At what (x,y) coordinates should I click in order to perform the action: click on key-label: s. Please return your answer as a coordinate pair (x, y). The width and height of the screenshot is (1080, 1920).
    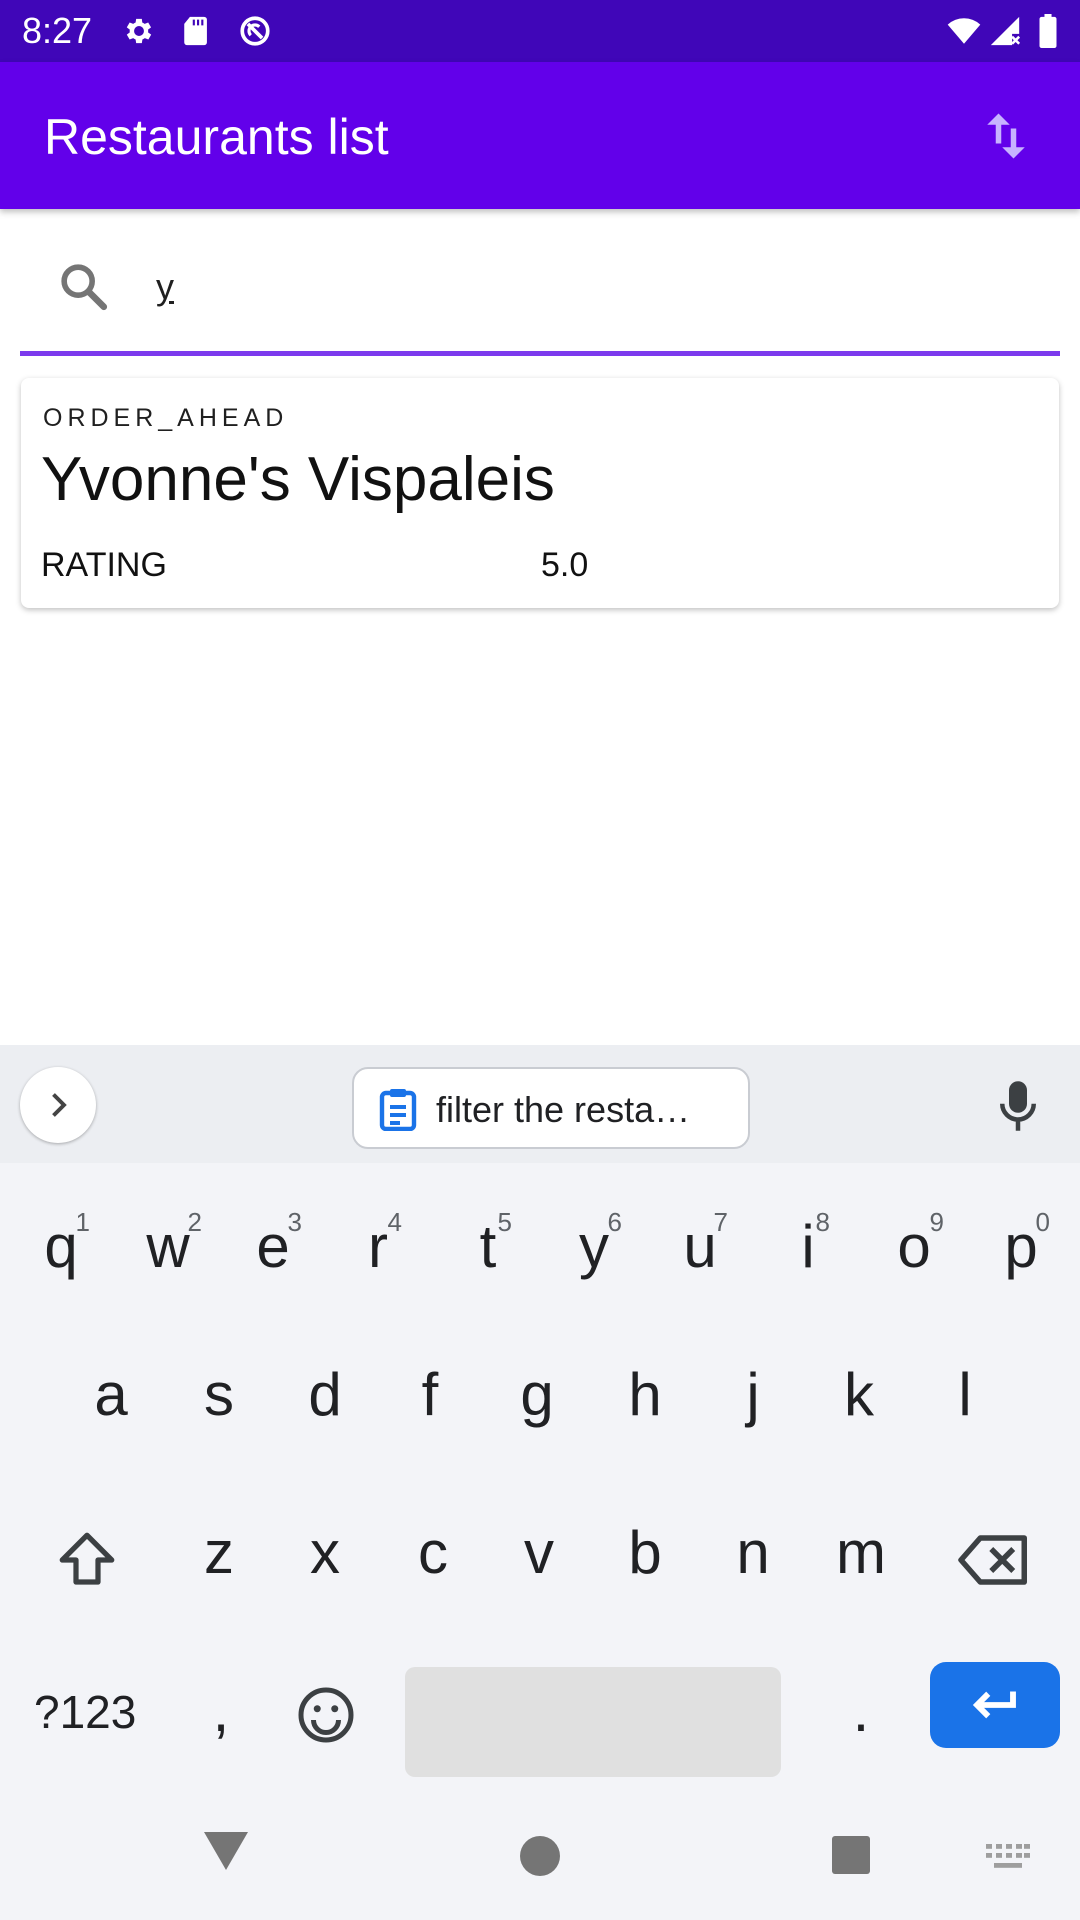
    Looking at the image, I should click on (219, 1394).